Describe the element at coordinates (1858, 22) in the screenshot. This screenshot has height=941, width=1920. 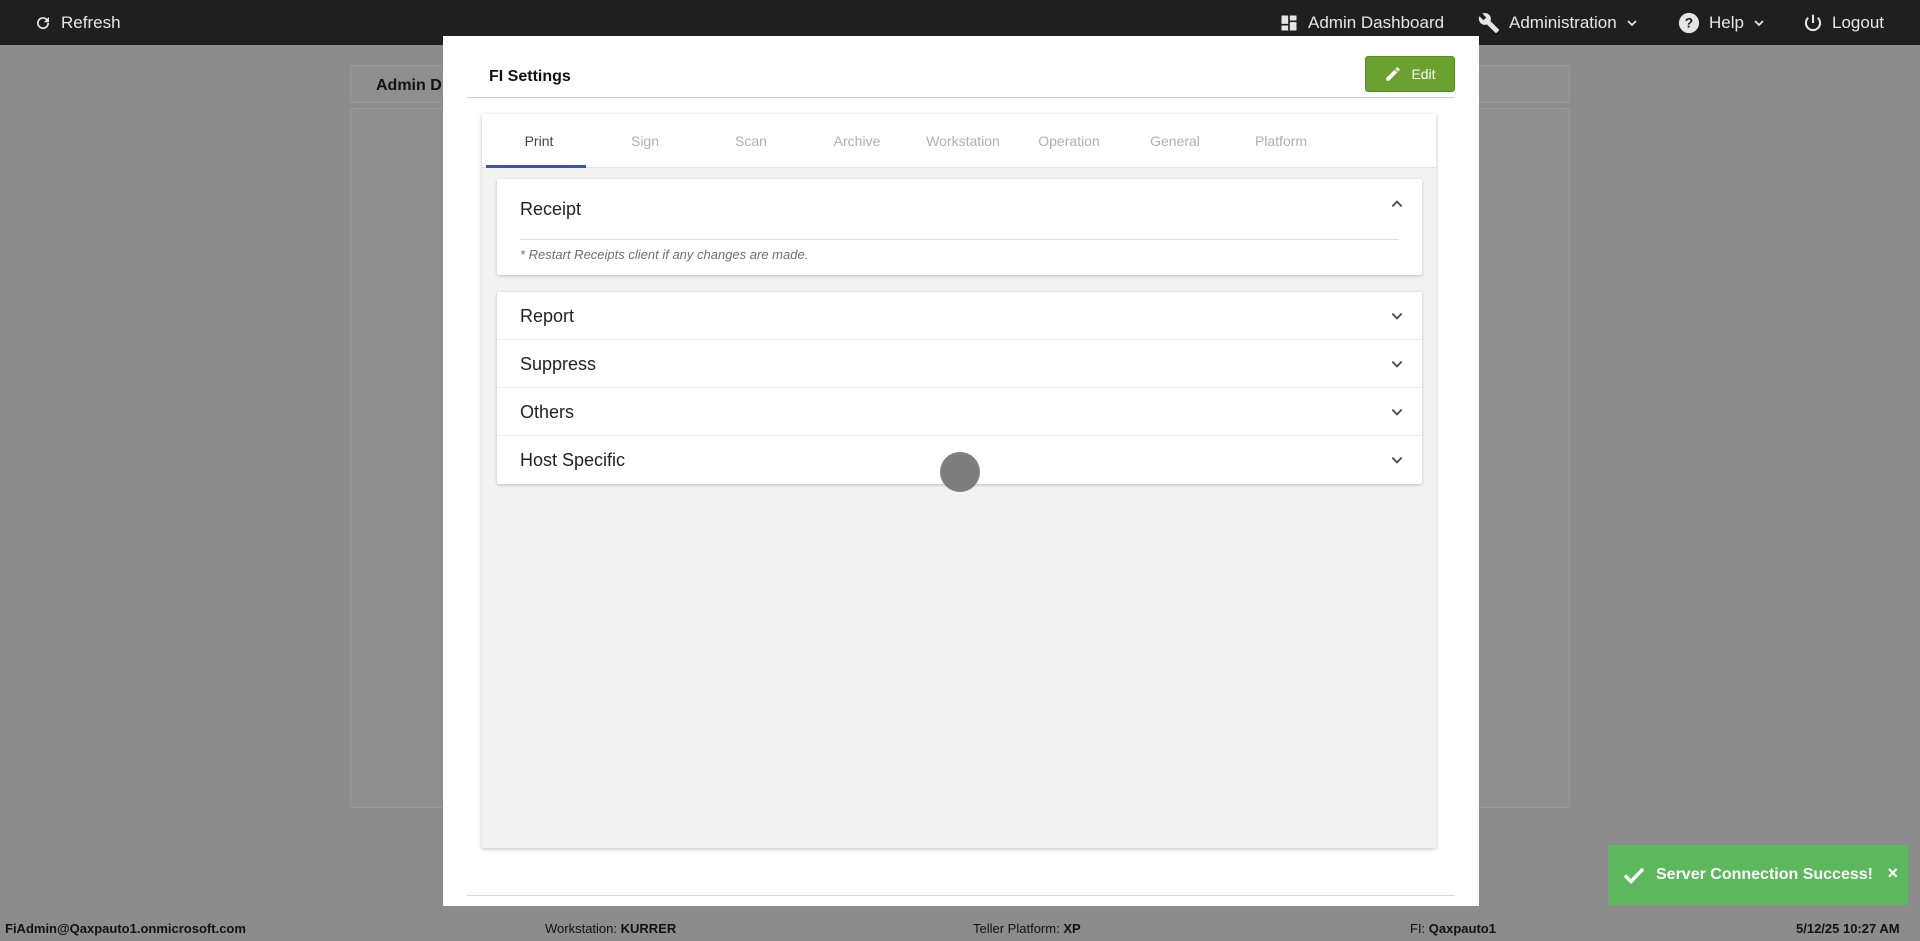
I see `logout-label: Logout` at that location.